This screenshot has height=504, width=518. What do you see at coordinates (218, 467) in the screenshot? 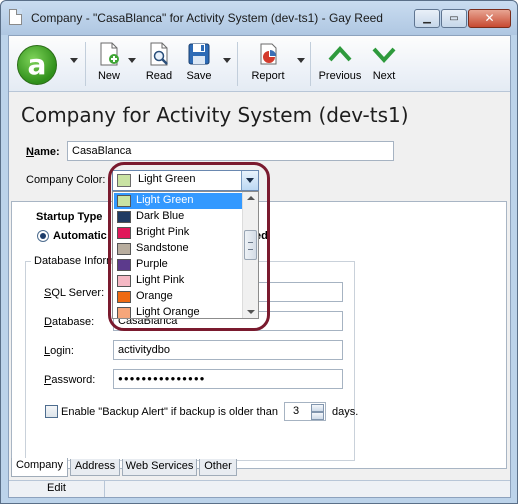
I see `tab-other: Other` at bounding box center [218, 467].